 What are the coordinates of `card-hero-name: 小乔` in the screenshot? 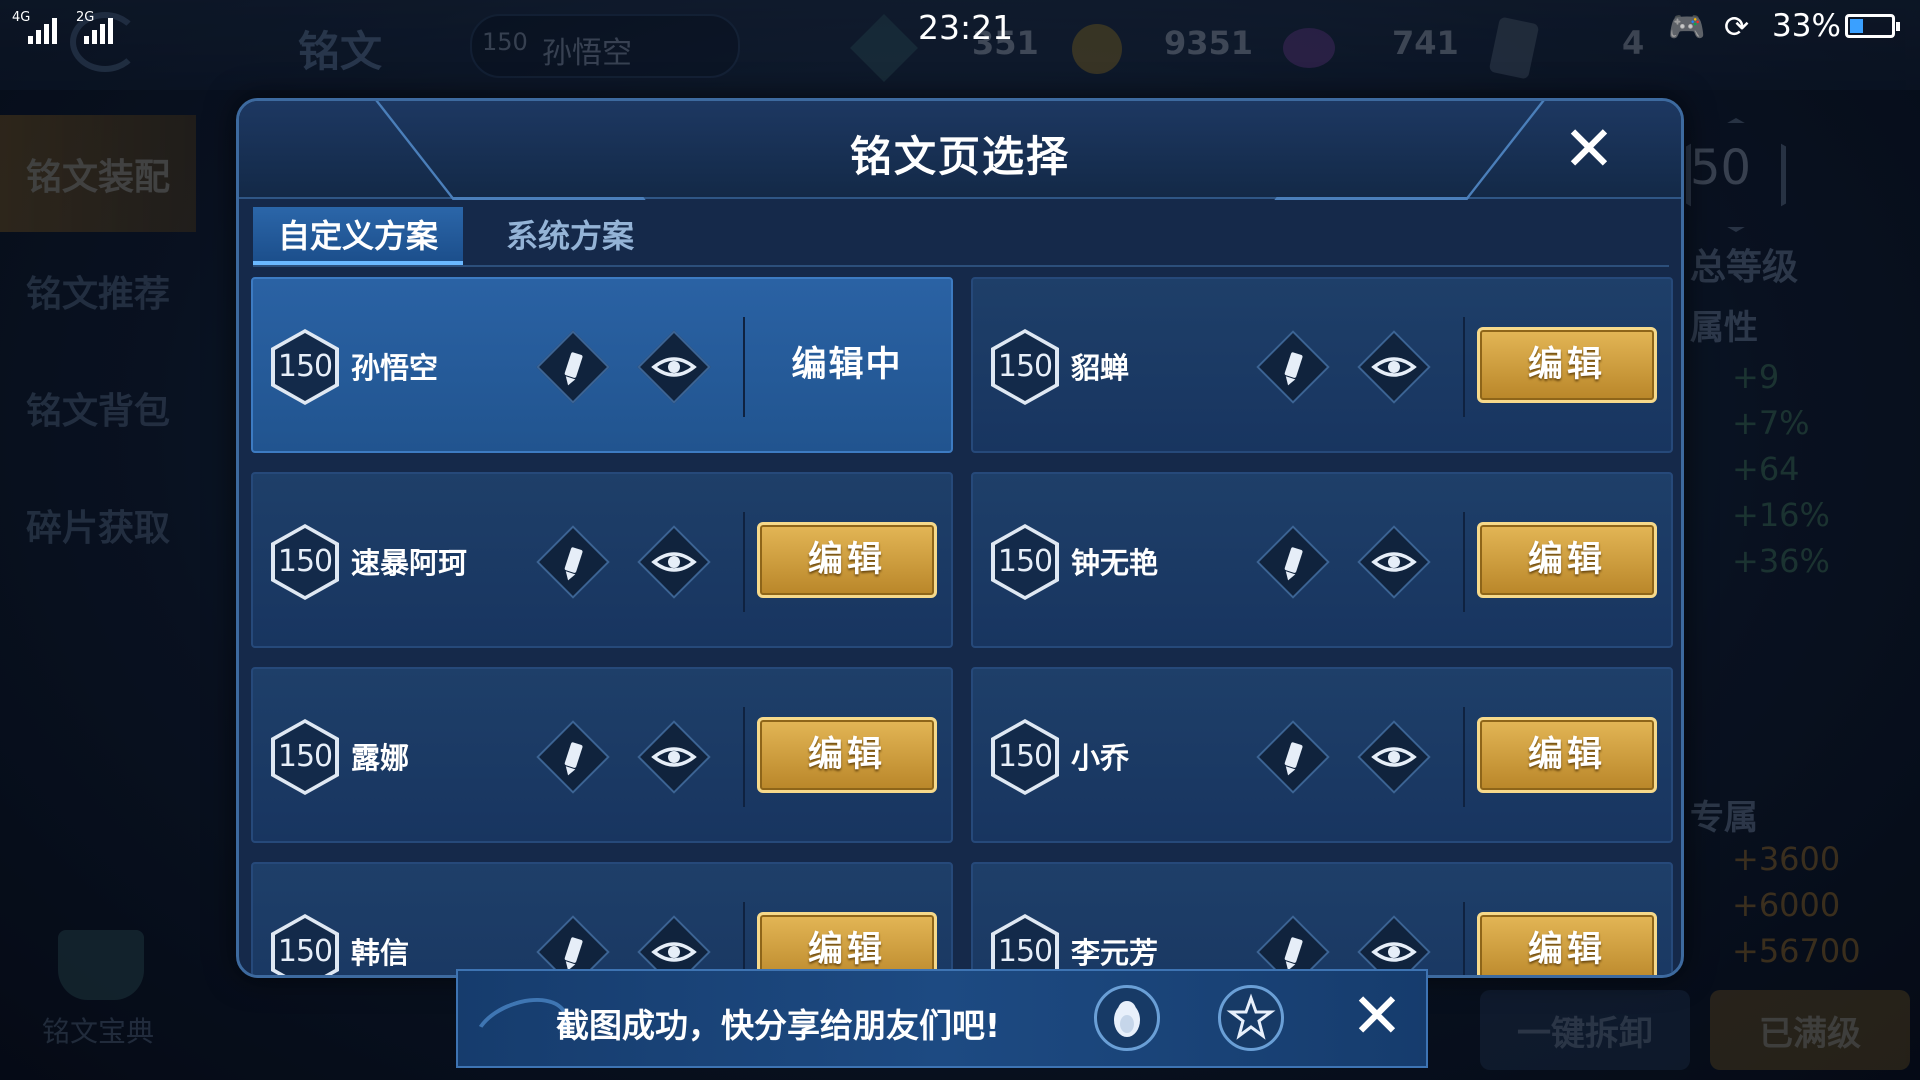 It's located at (1100, 758).